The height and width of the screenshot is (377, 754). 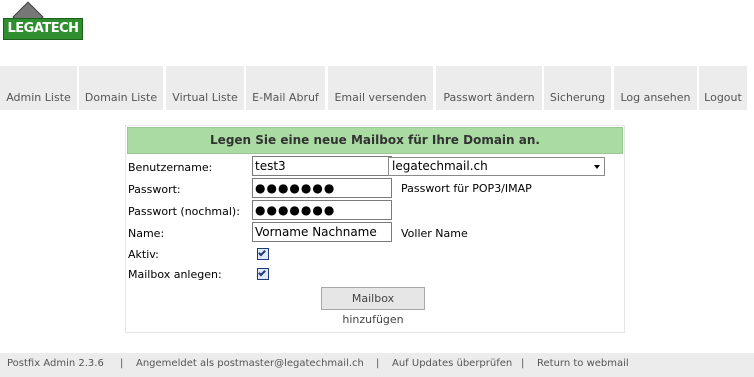 I want to click on check-updates-link: Auf Updates überprüfen, so click(x=452, y=364).